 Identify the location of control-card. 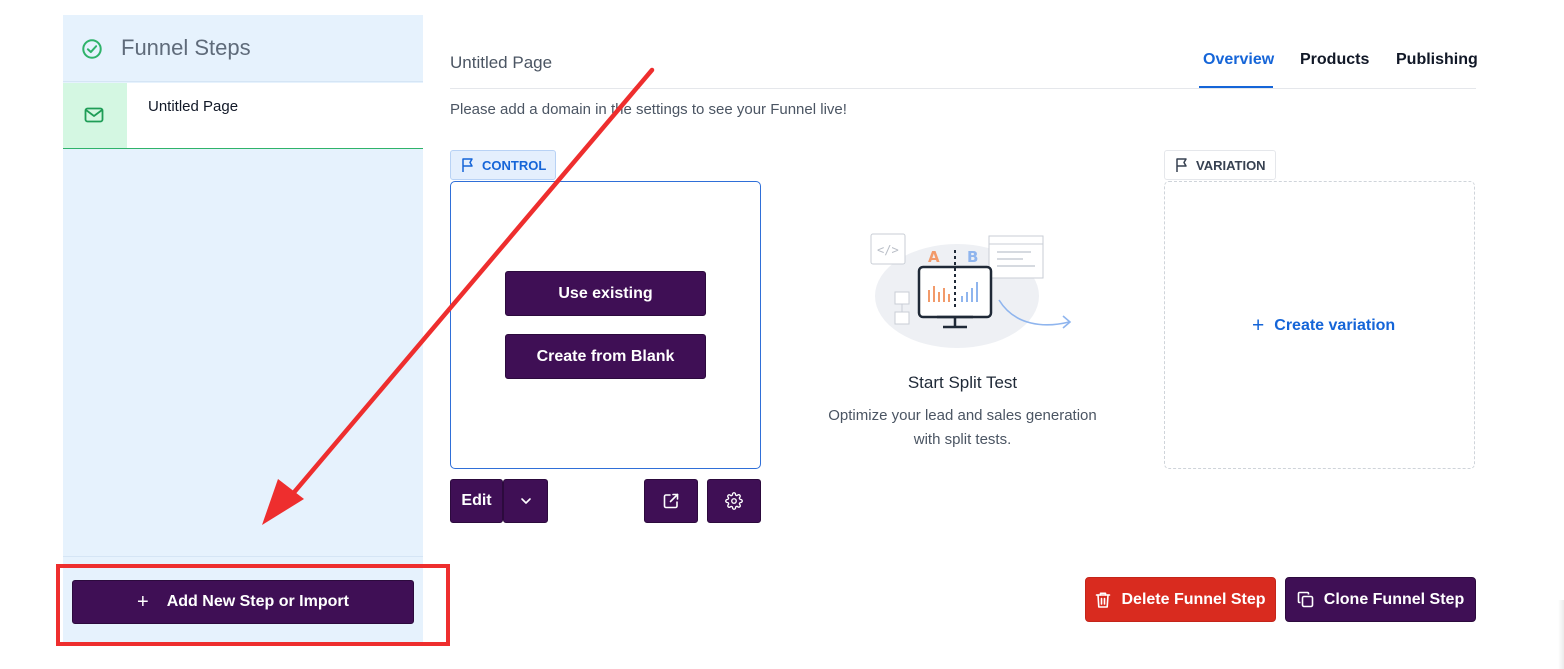
(605, 325).